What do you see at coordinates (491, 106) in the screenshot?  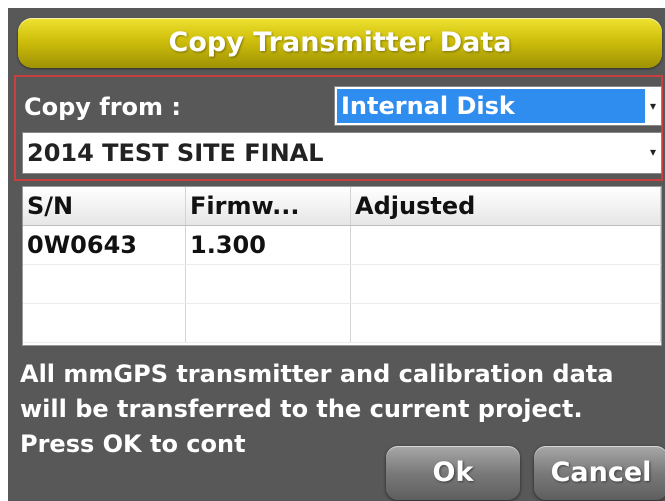 I see `source-disk-value: Internal Disk` at bounding box center [491, 106].